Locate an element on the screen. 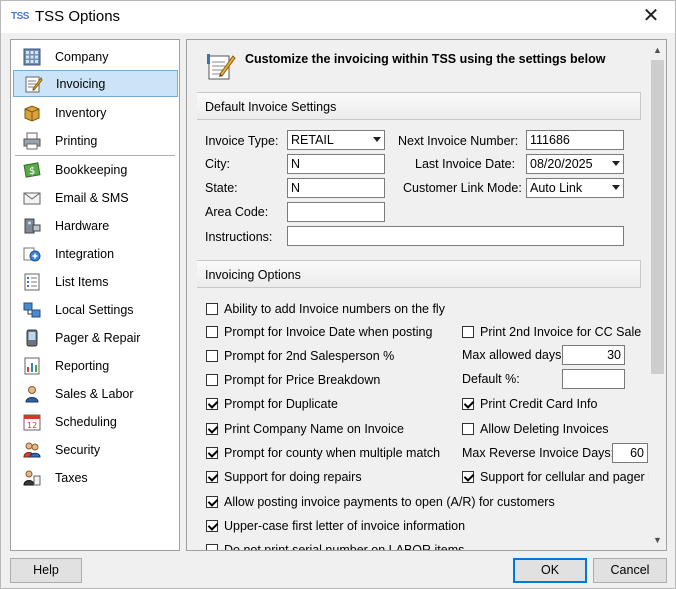 This screenshot has width=676, height=589. option-print-company-name: Print Company Name on Invoice is located at coordinates (305, 429).